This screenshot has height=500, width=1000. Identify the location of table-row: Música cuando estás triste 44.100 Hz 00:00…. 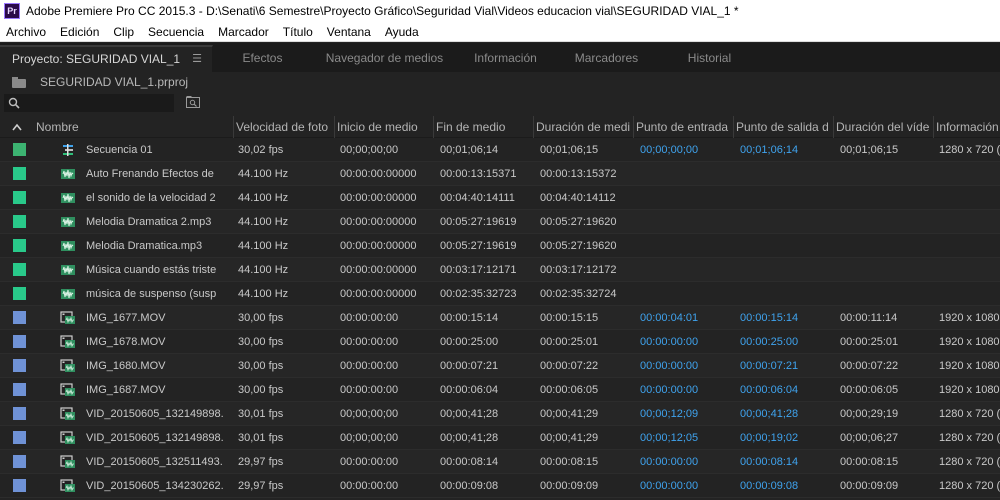
(500, 270).